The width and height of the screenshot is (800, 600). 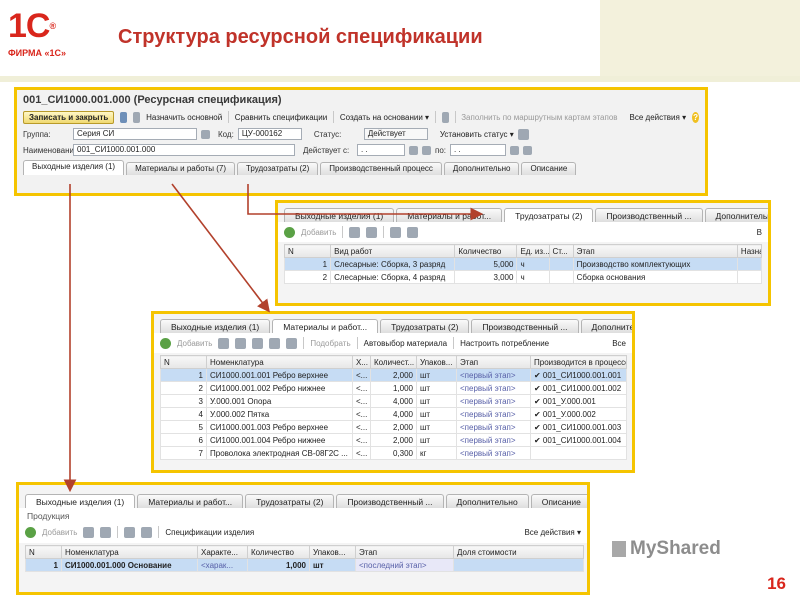 I want to click on valid-to-field: . ., so click(x=478, y=150).